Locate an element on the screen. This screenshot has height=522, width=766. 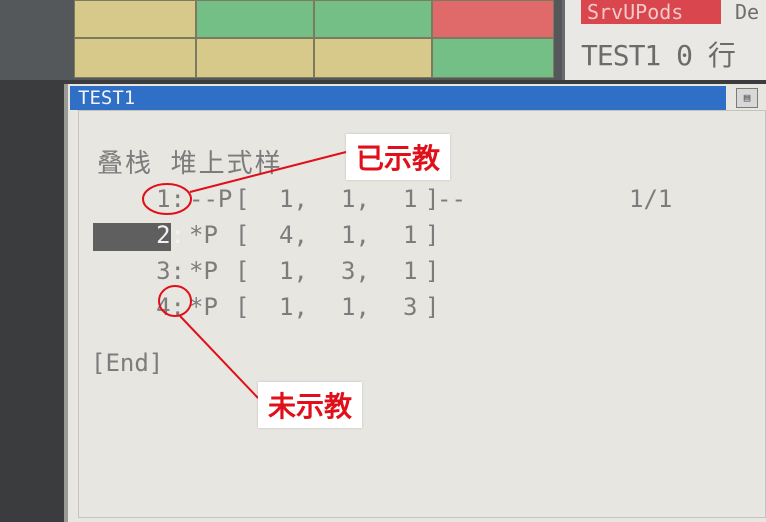
taught-annotation: 已示教 is located at coordinates (398, 157).